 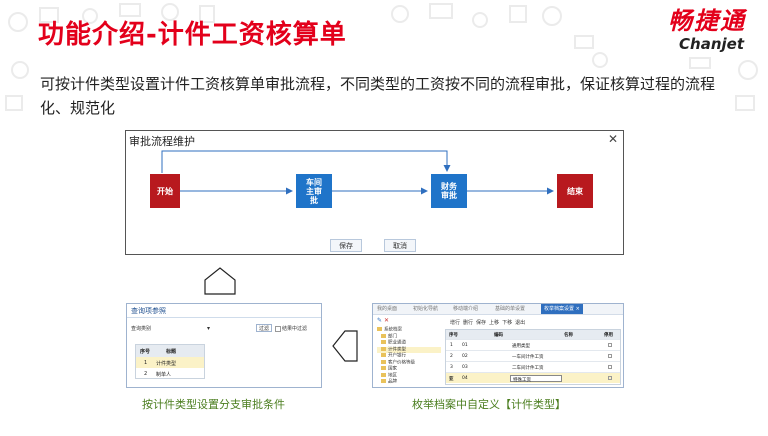 I want to click on table-row: 1 01 通用类型, so click(x=533, y=344).